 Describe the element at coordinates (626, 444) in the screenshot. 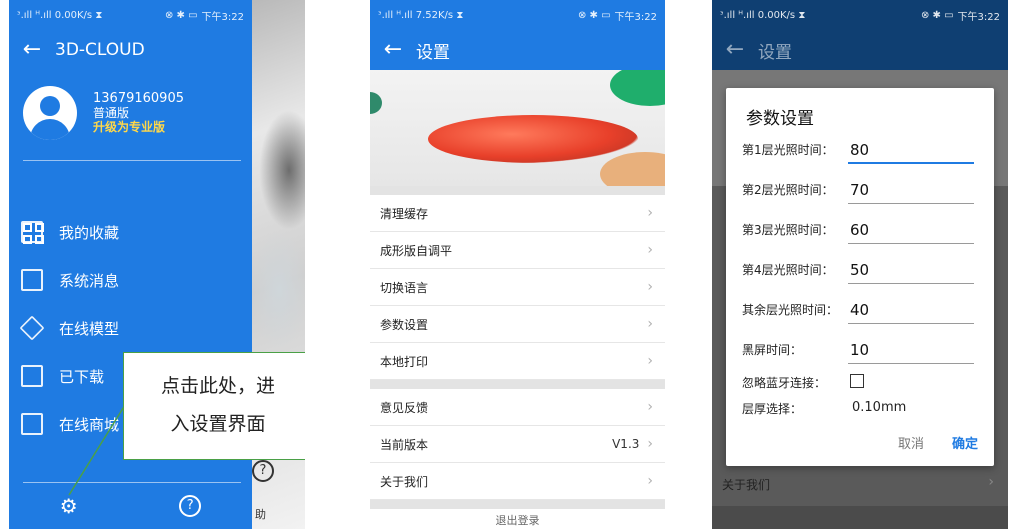

I see `version-value: V1.3` at that location.